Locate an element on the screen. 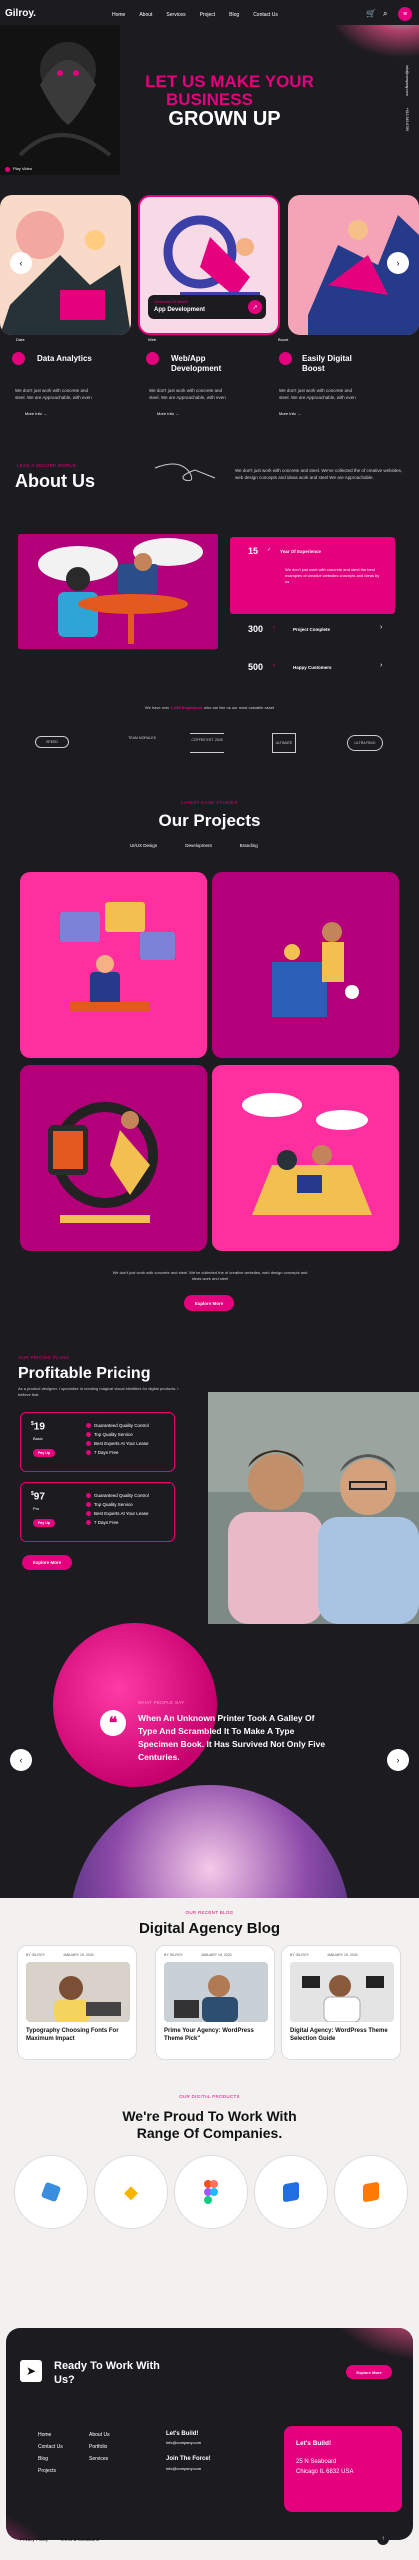 The image size is (419, 2560). footer-col-1: Home Contact Us Blog Projects is located at coordinates (50, 2456).